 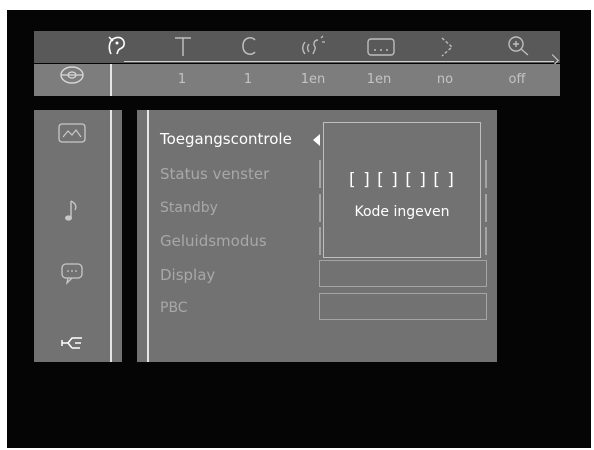 What do you see at coordinates (339, 61) in the screenshot?
I see `timeline-arrow` at bounding box center [339, 61].